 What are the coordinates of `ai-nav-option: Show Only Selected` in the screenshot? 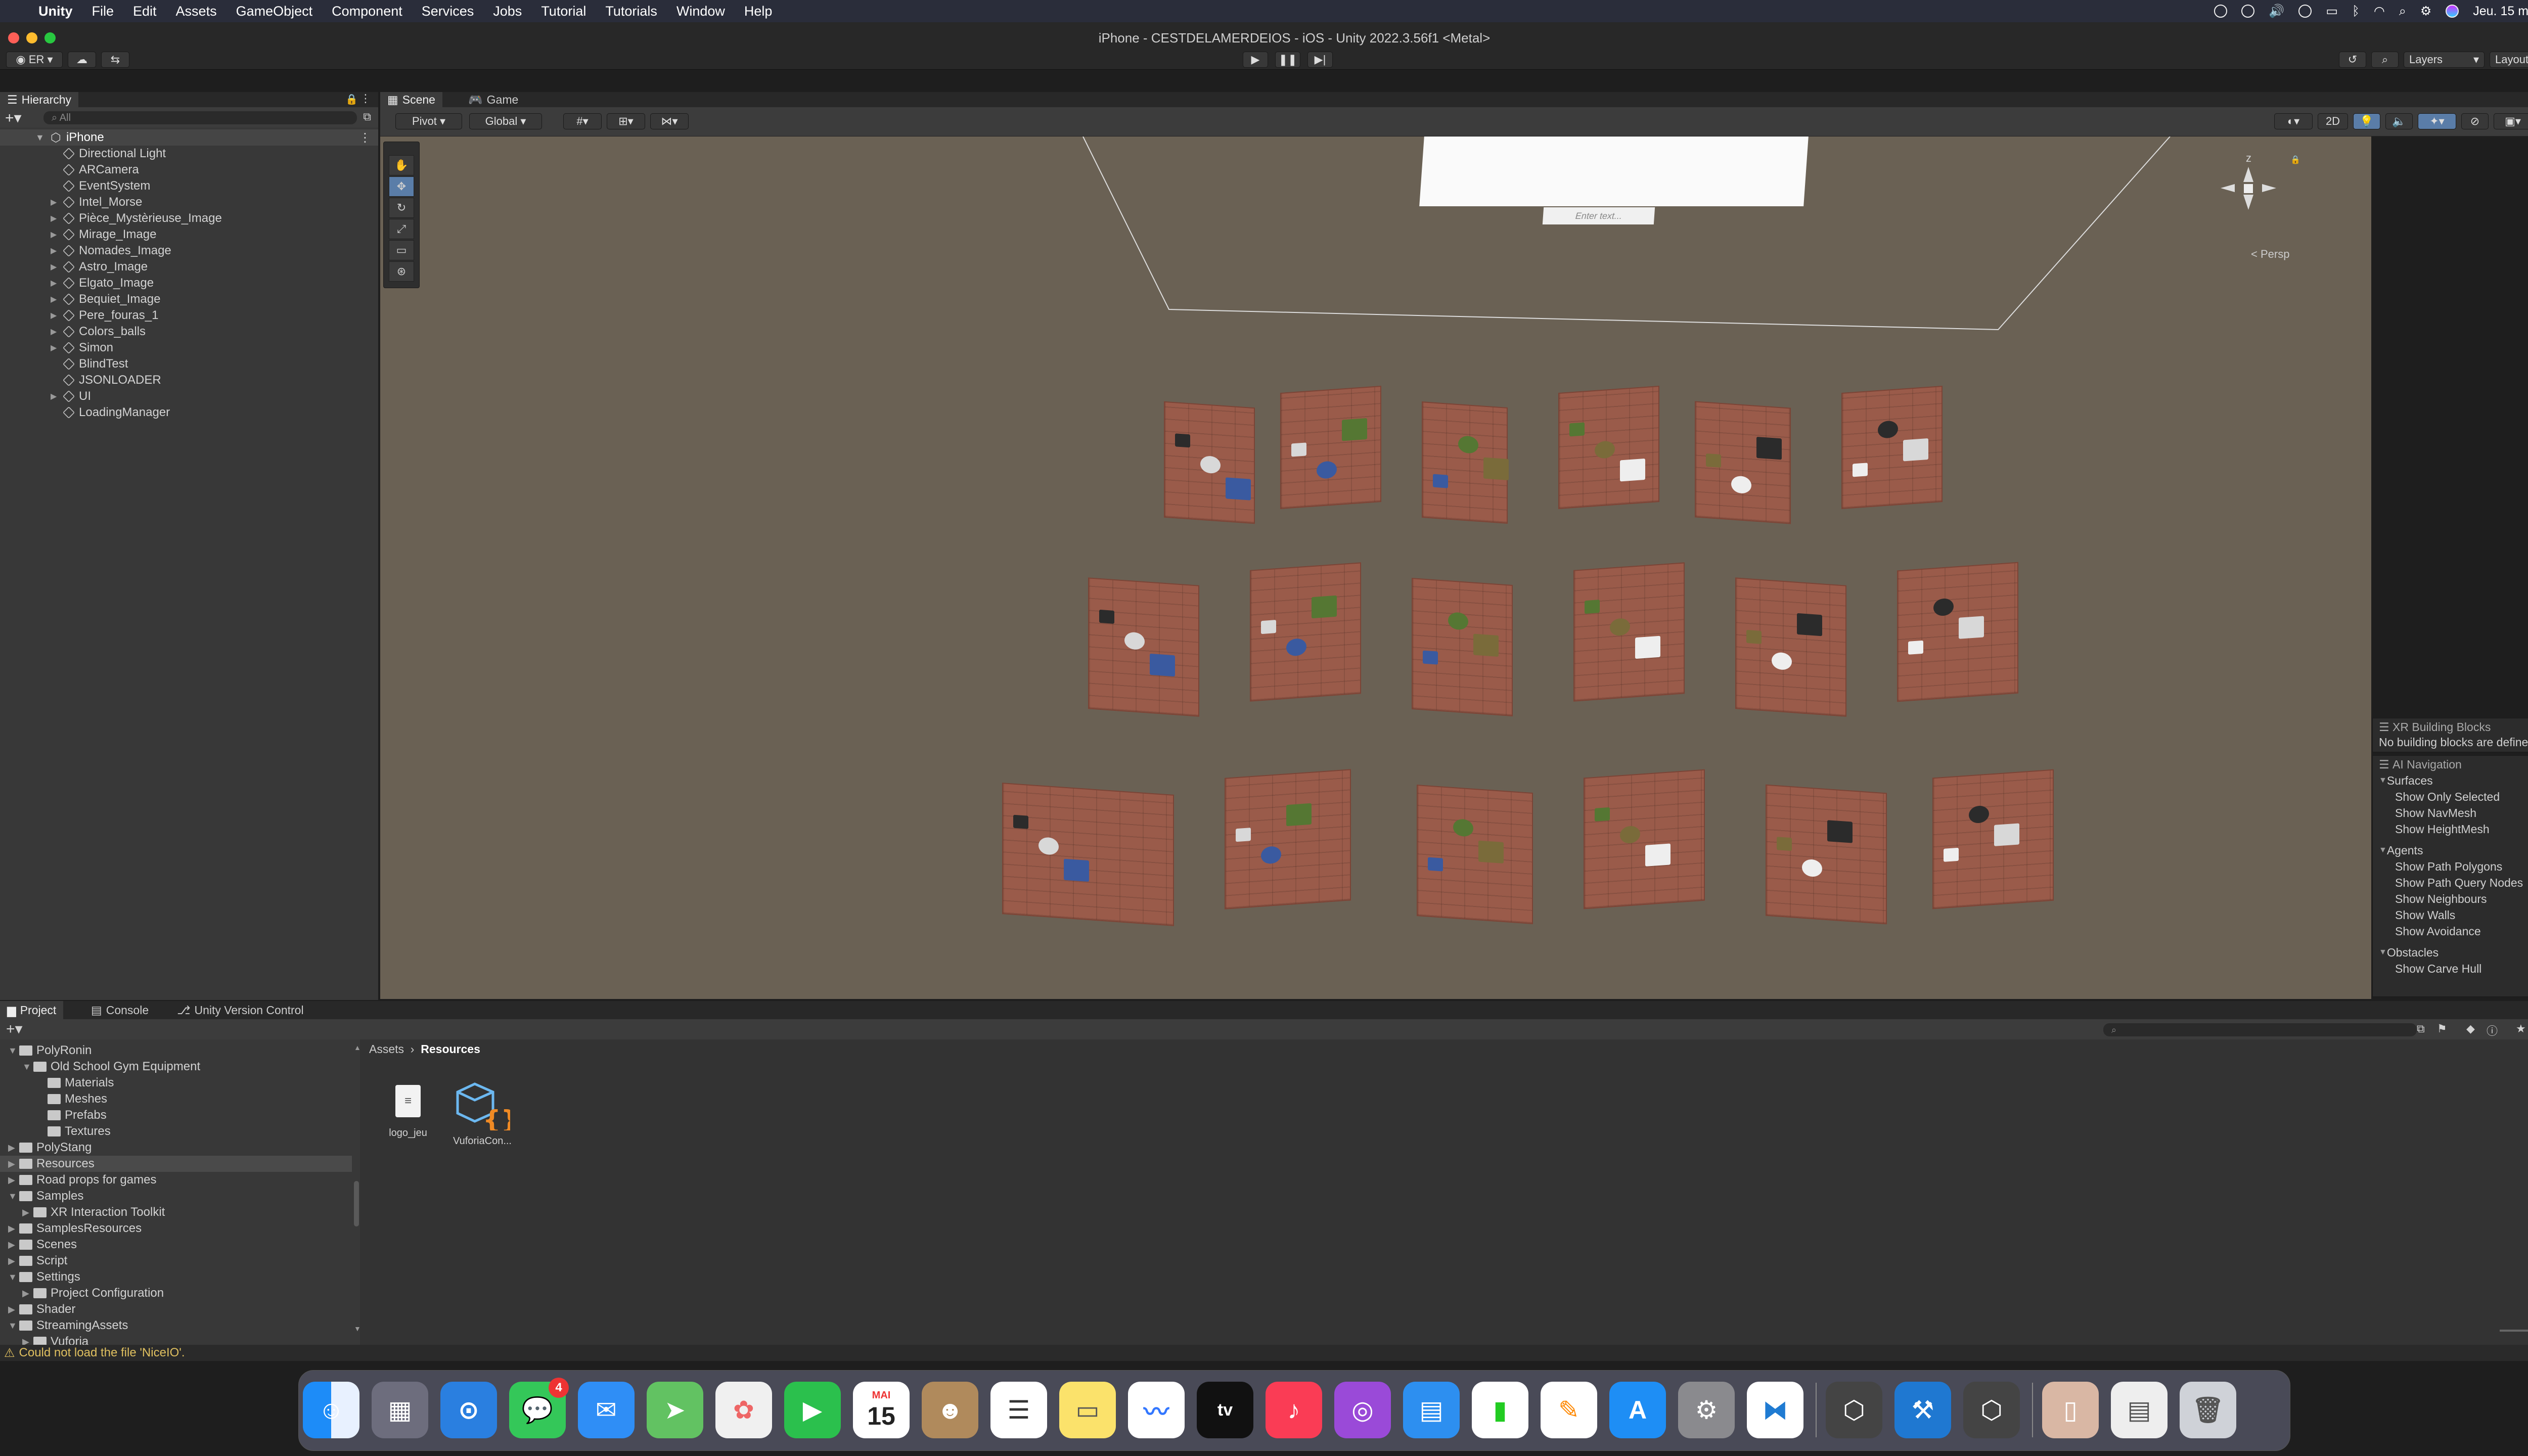 It's located at (2462, 796).